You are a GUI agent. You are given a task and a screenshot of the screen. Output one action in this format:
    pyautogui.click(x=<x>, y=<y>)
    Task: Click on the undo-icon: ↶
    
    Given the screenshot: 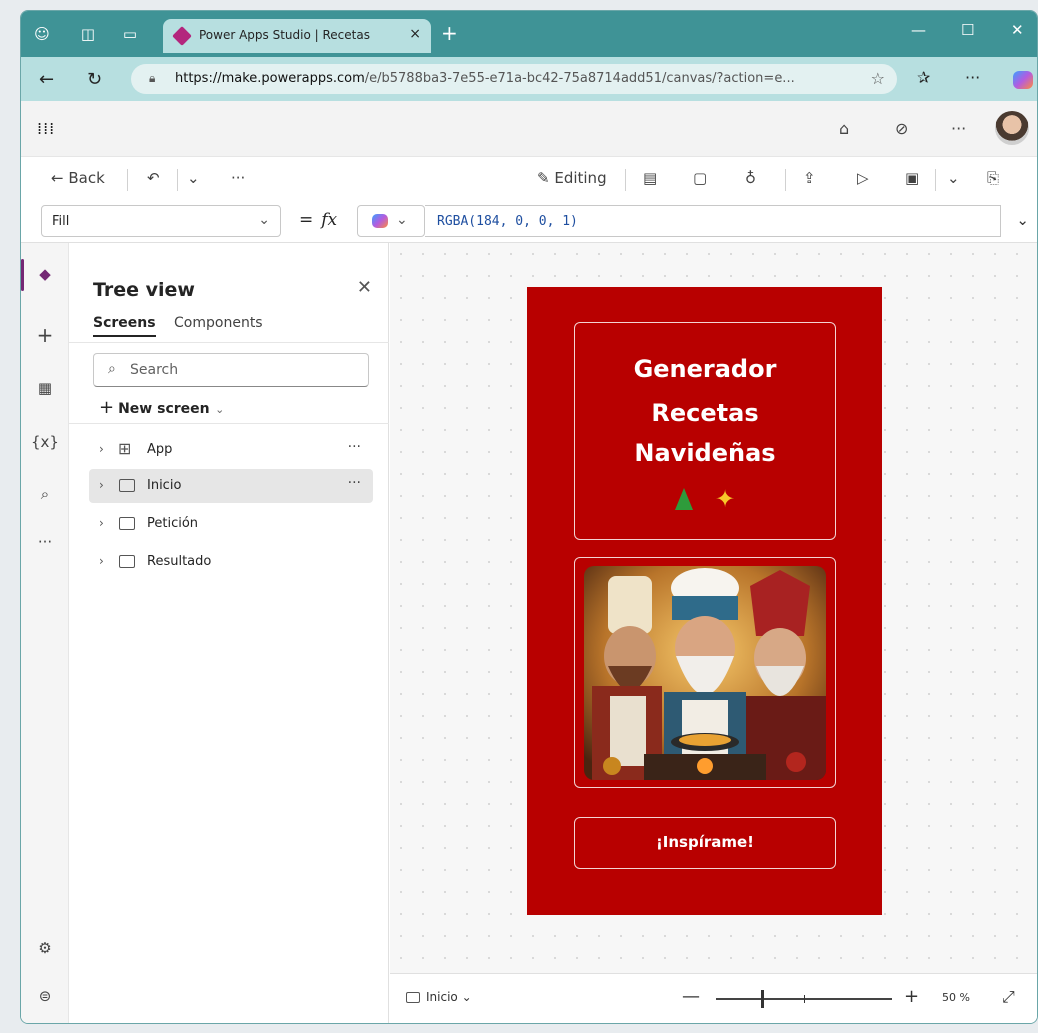 What is the action you would take?
    pyautogui.click(x=153, y=178)
    